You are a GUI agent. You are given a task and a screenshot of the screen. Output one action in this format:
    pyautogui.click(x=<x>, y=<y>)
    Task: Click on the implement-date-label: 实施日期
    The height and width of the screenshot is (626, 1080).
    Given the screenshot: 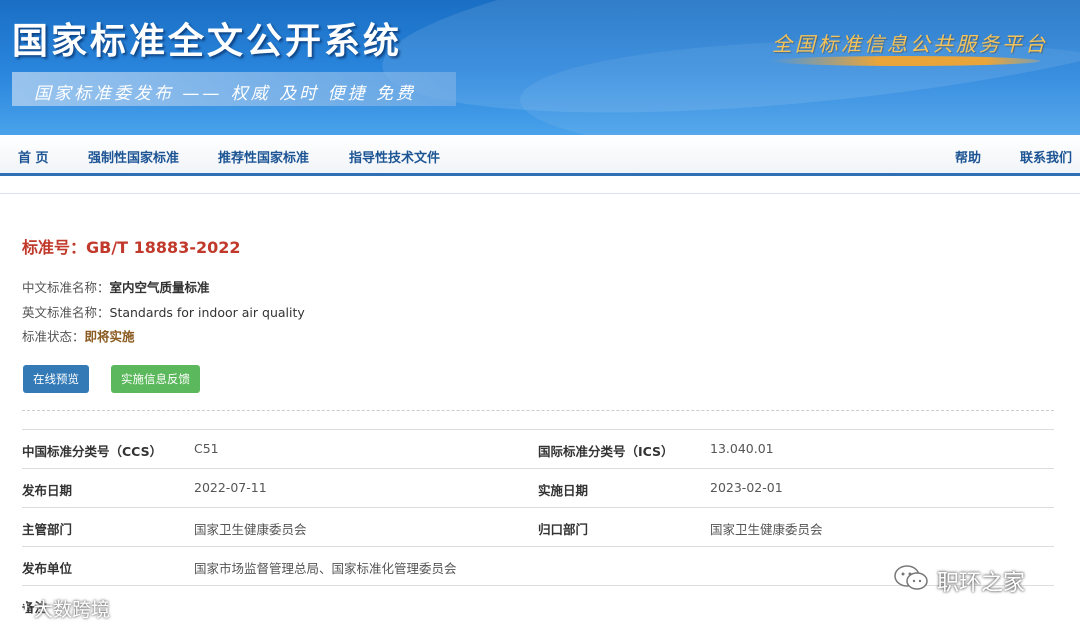 What is the action you would take?
    pyautogui.click(x=563, y=490)
    